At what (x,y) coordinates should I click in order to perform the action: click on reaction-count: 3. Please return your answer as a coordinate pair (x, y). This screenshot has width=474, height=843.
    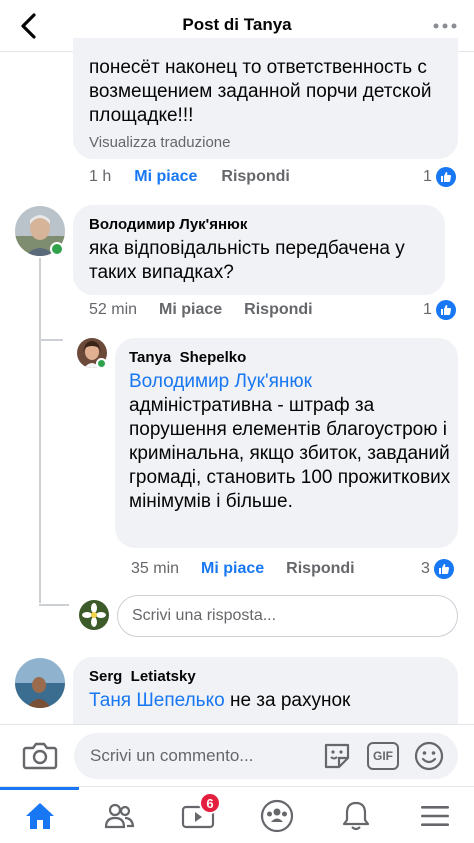
    Looking at the image, I should click on (437, 569).